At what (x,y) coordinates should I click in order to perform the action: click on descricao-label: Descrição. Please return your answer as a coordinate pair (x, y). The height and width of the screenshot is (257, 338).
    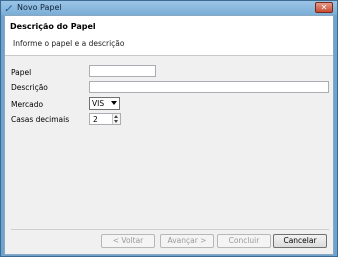
    Looking at the image, I should click on (29, 87).